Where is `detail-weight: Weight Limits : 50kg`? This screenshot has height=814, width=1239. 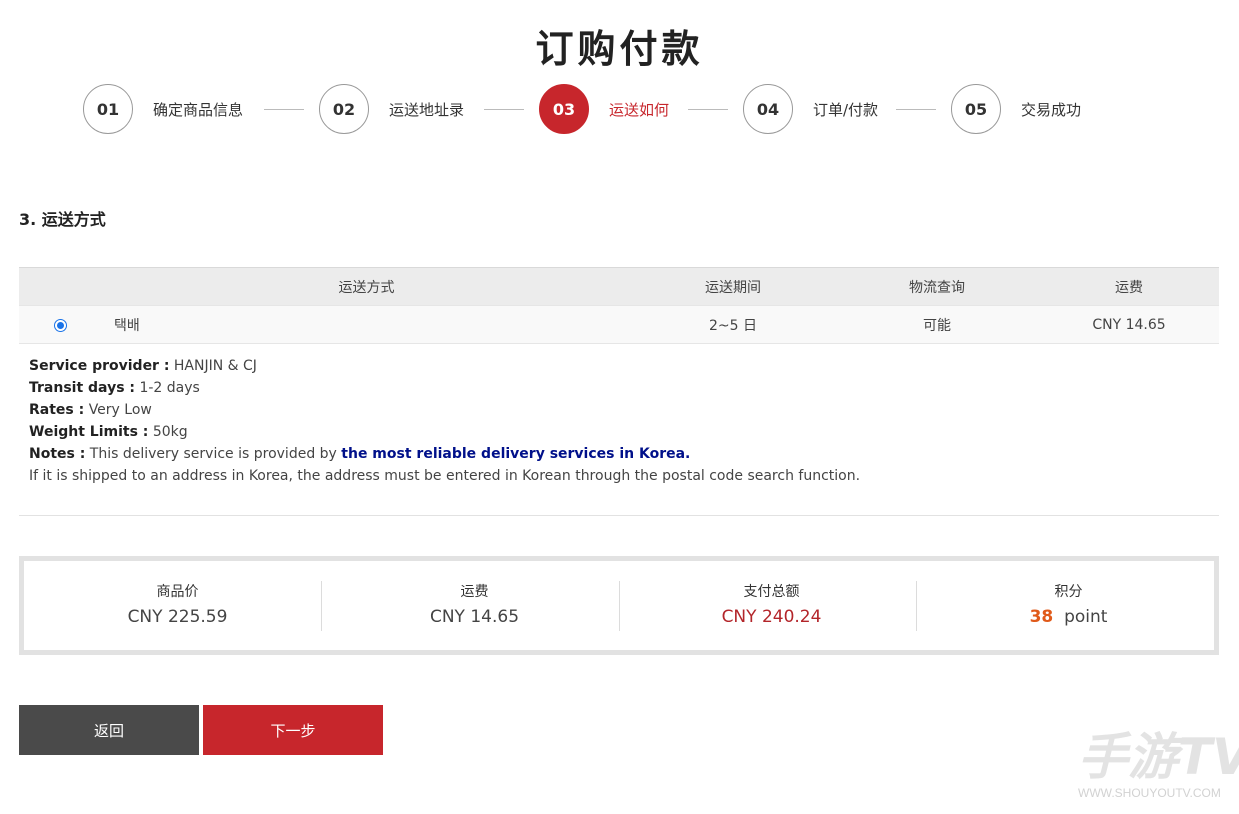 detail-weight: Weight Limits : 50kg is located at coordinates (619, 432).